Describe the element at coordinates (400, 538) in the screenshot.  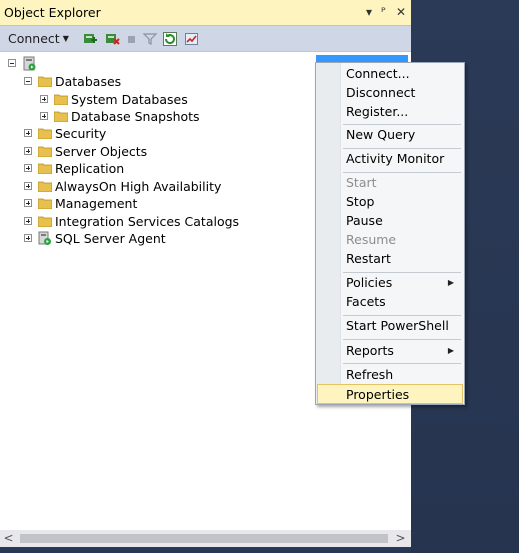
I see `scroll-right-icon: >` at that location.